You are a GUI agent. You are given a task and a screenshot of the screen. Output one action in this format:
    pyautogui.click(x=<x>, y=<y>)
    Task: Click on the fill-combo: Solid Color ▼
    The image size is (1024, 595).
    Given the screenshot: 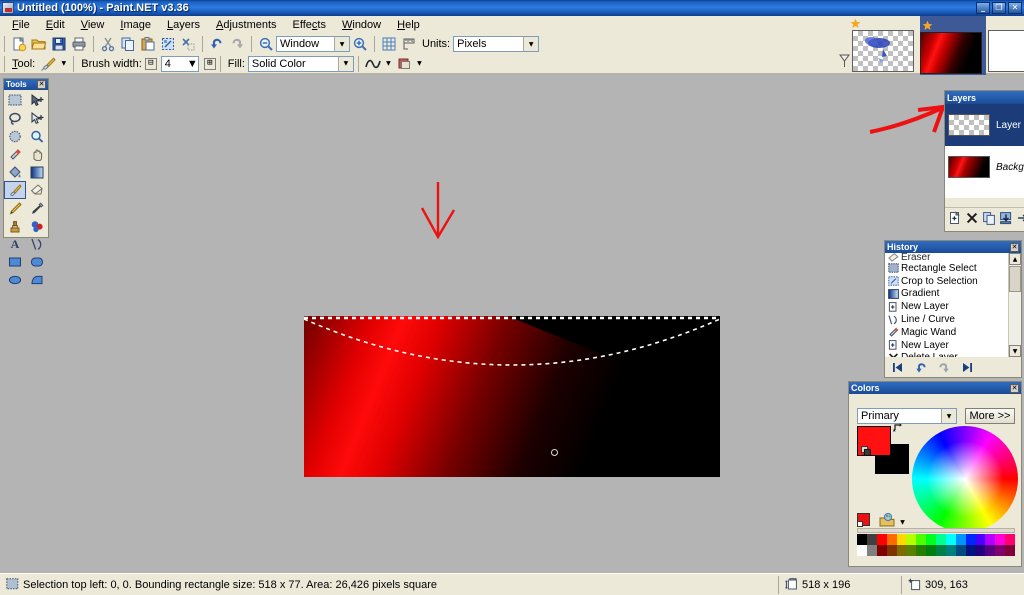 What is the action you would take?
    pyautogui.click(x=300, y=63)
    